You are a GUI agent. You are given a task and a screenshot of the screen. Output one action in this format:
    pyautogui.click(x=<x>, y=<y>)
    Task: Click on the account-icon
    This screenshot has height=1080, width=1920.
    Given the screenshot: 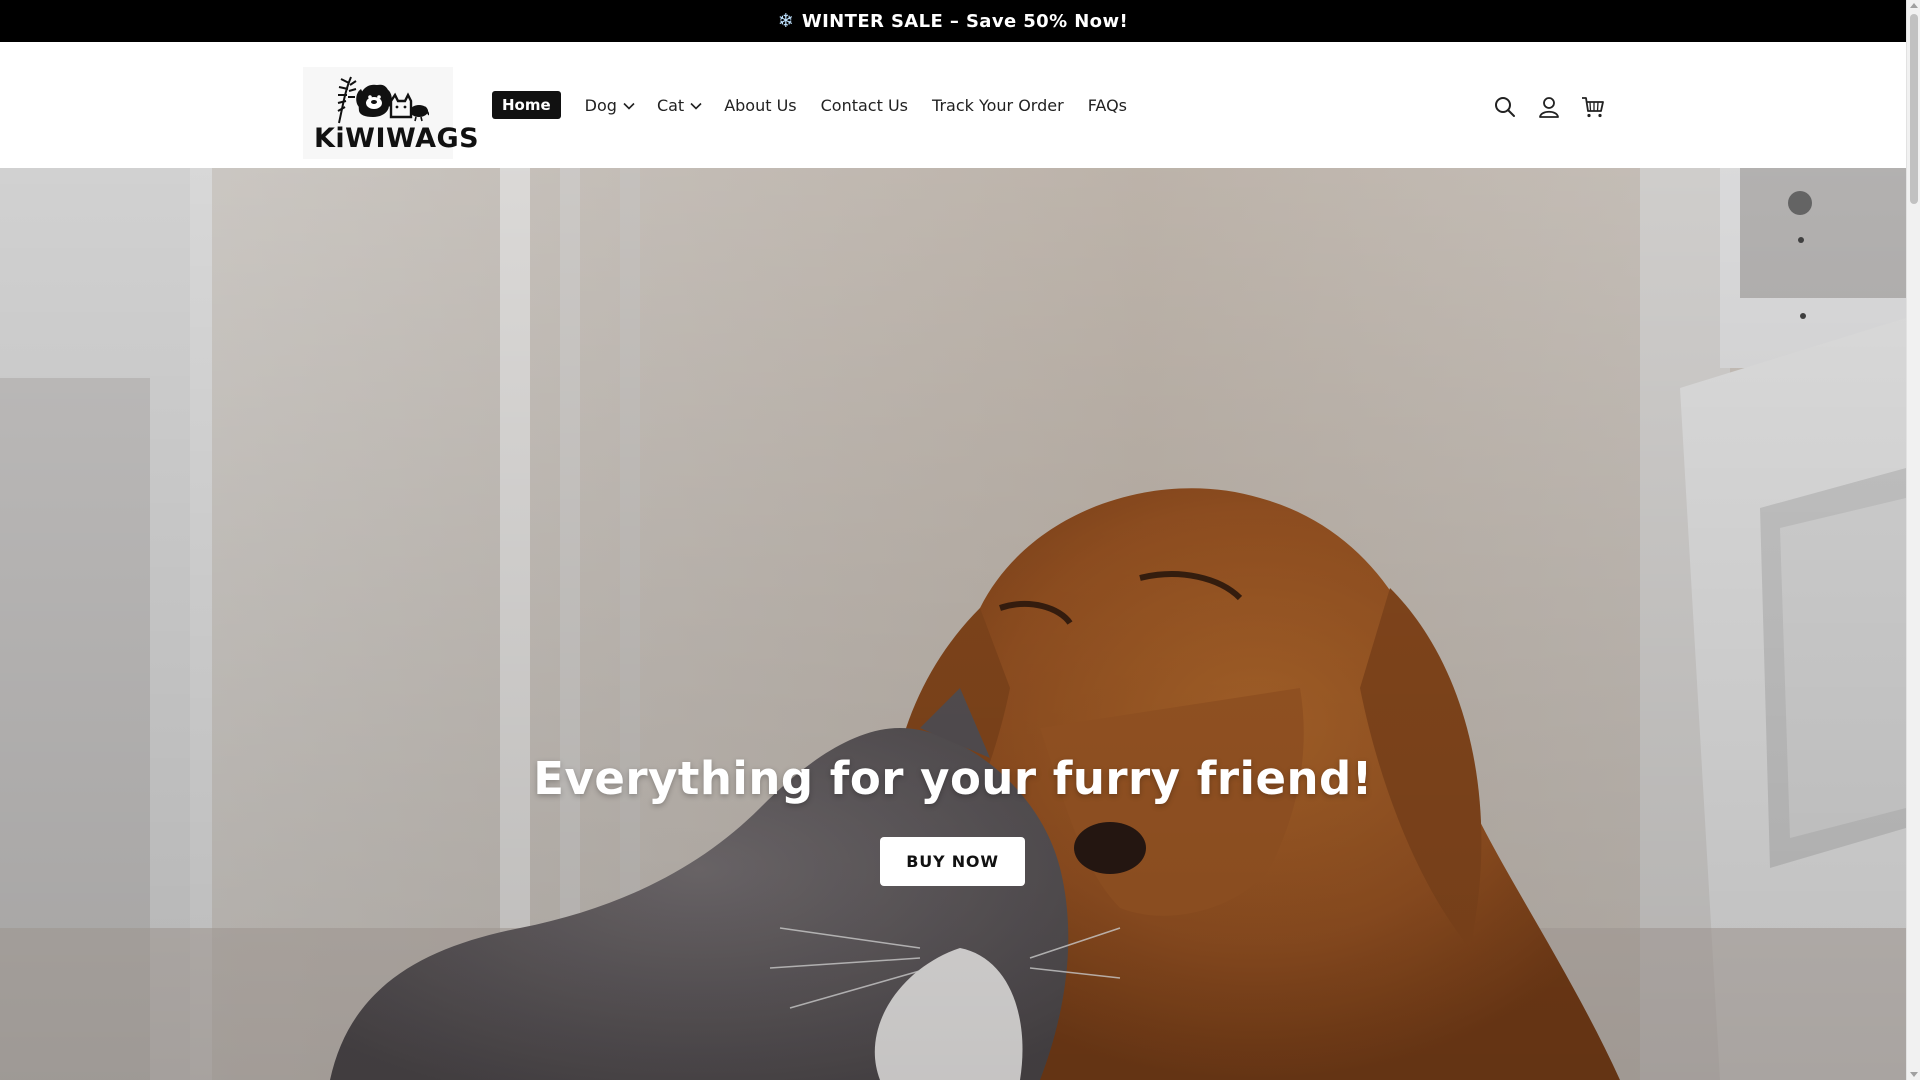 What is the action you would take?
    pyautogui.click(x=1549, y=107)
    